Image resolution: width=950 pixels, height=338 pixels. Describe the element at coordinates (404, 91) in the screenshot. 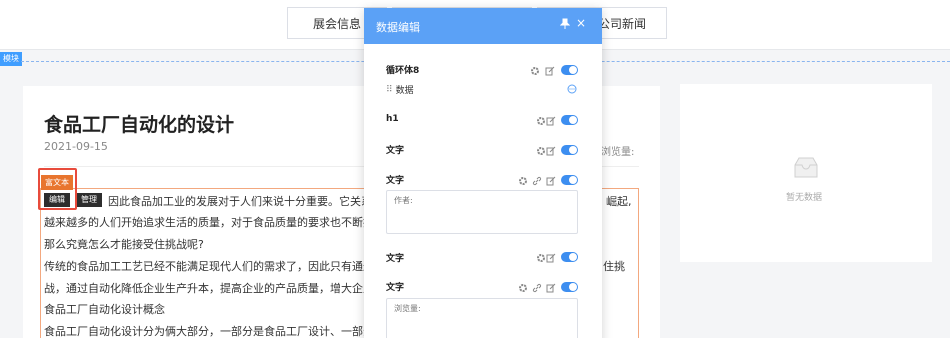

I see `loop-data-label: 数据` at that location.